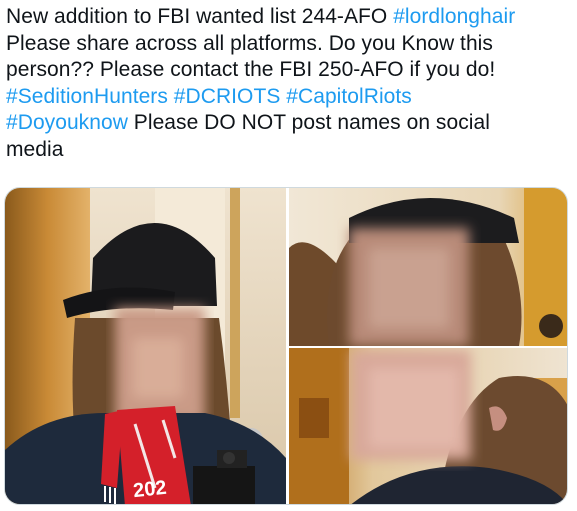 The height and width of the screenshot is (511, 577). I want to click on tweet-text-segment: media, so click(35, 149).